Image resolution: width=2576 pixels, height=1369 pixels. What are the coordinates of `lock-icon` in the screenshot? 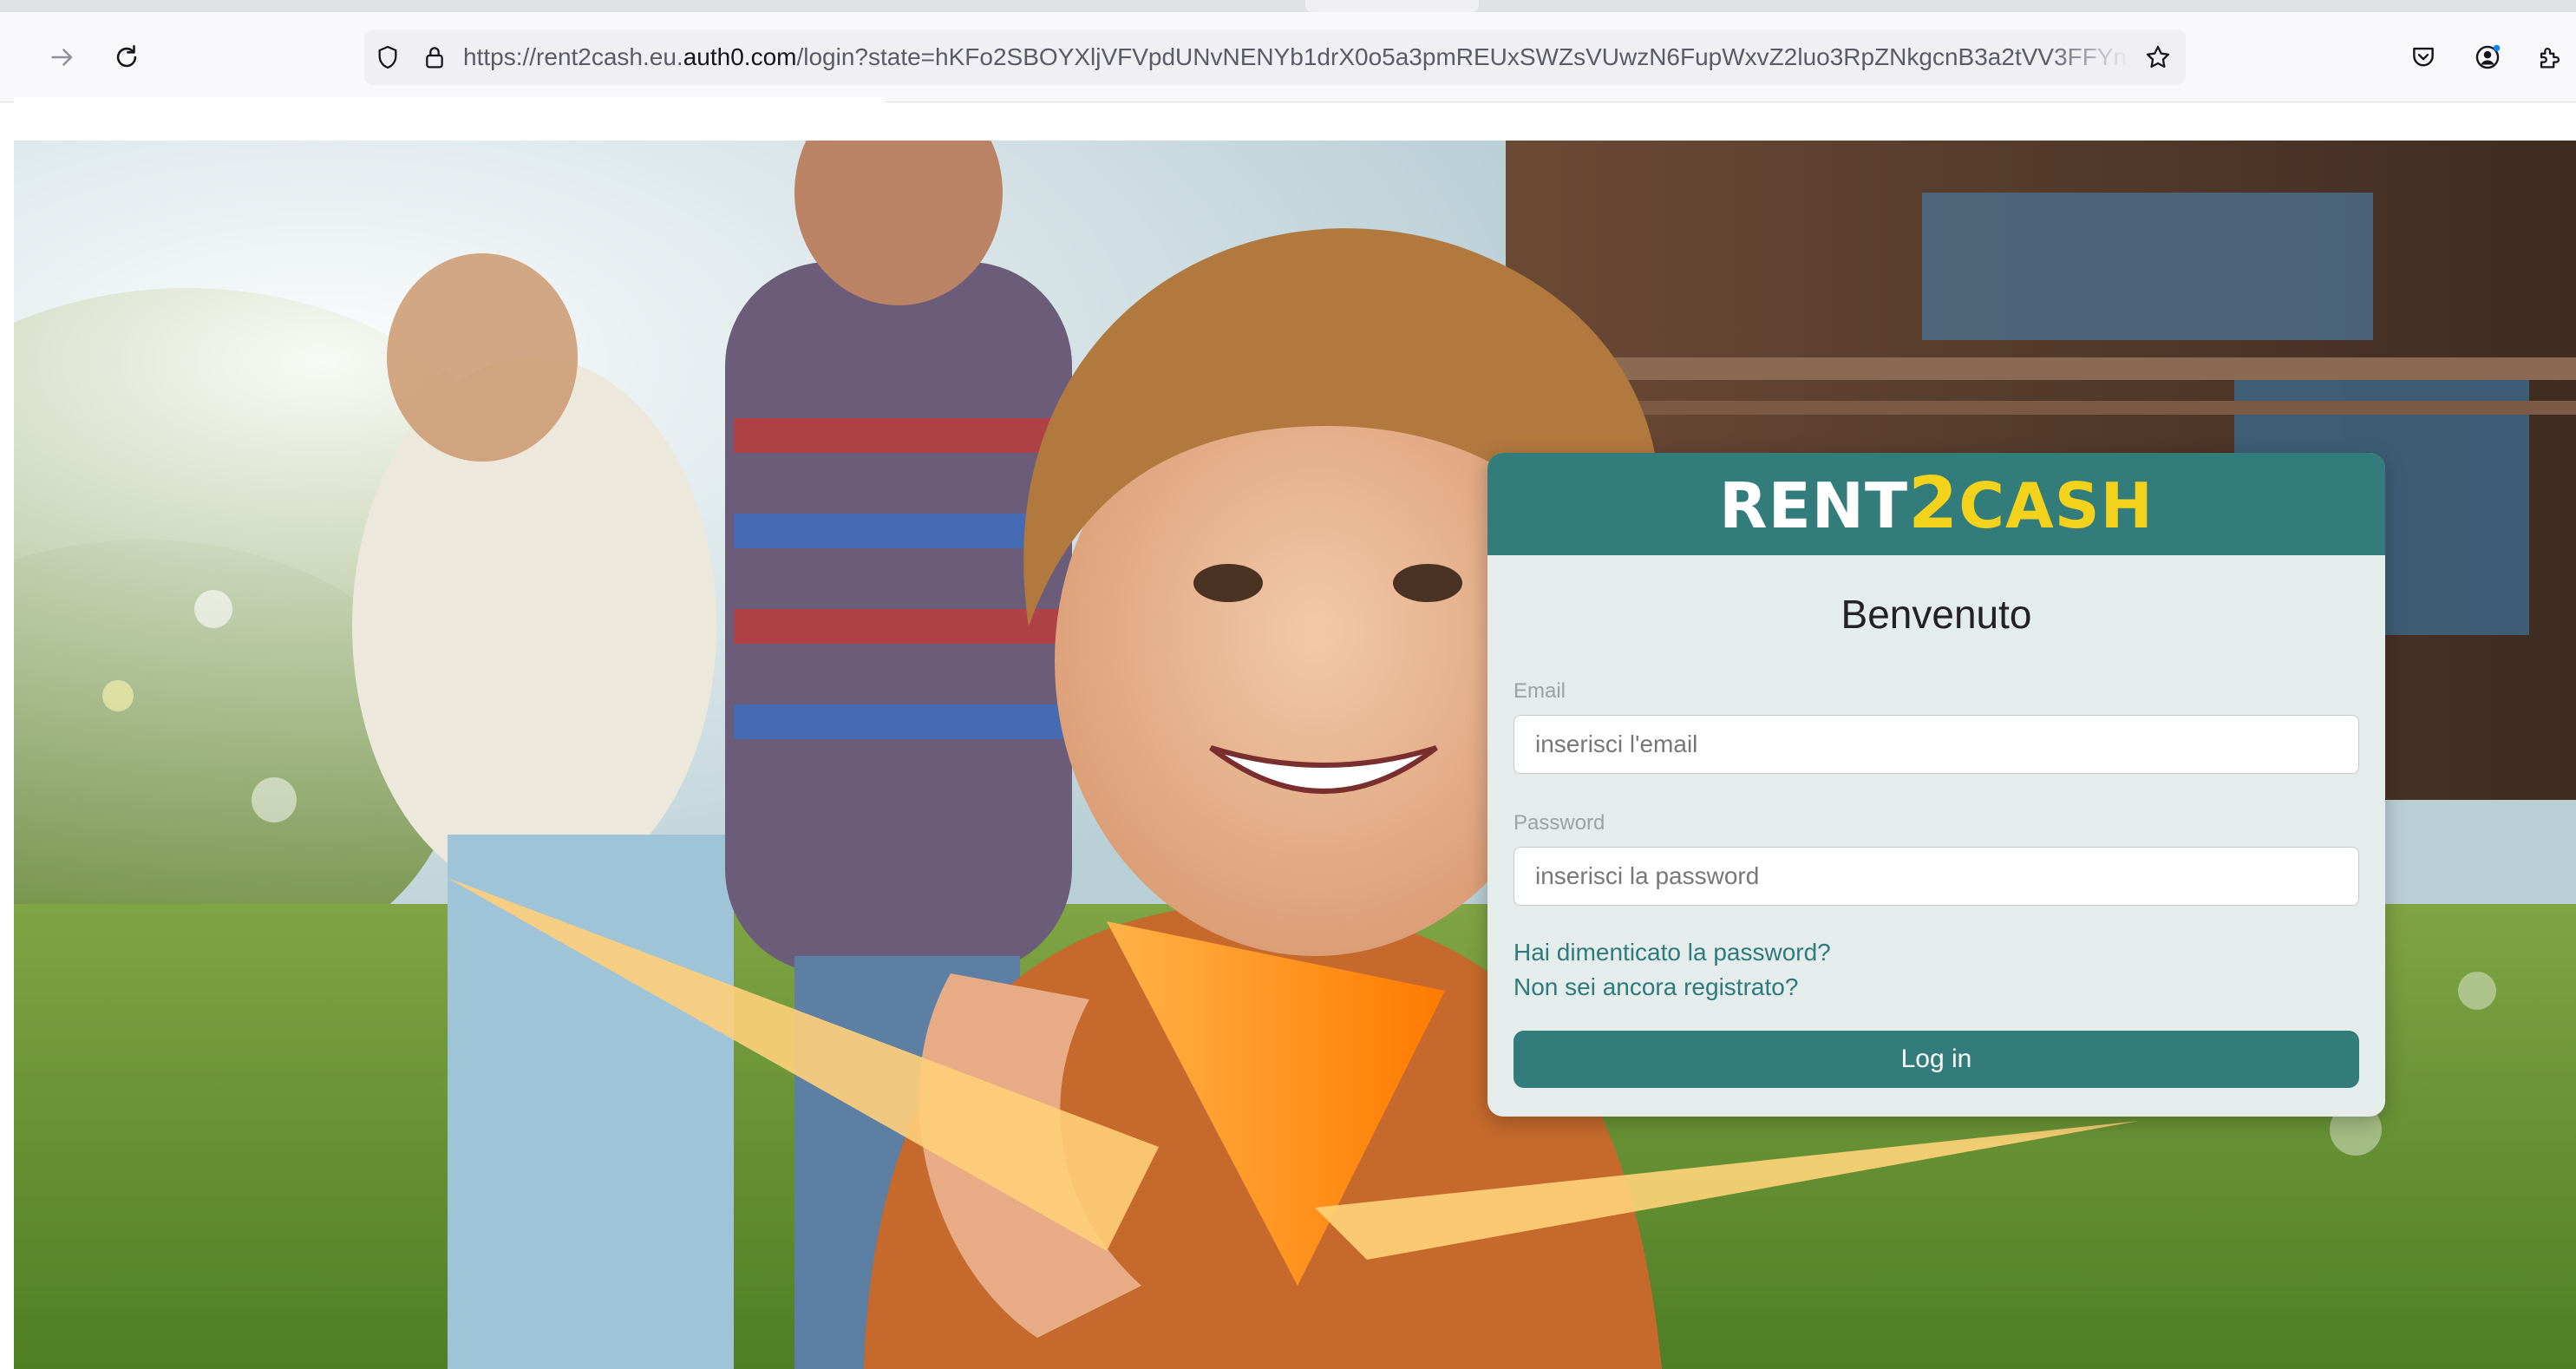 It's located at (434, 58).